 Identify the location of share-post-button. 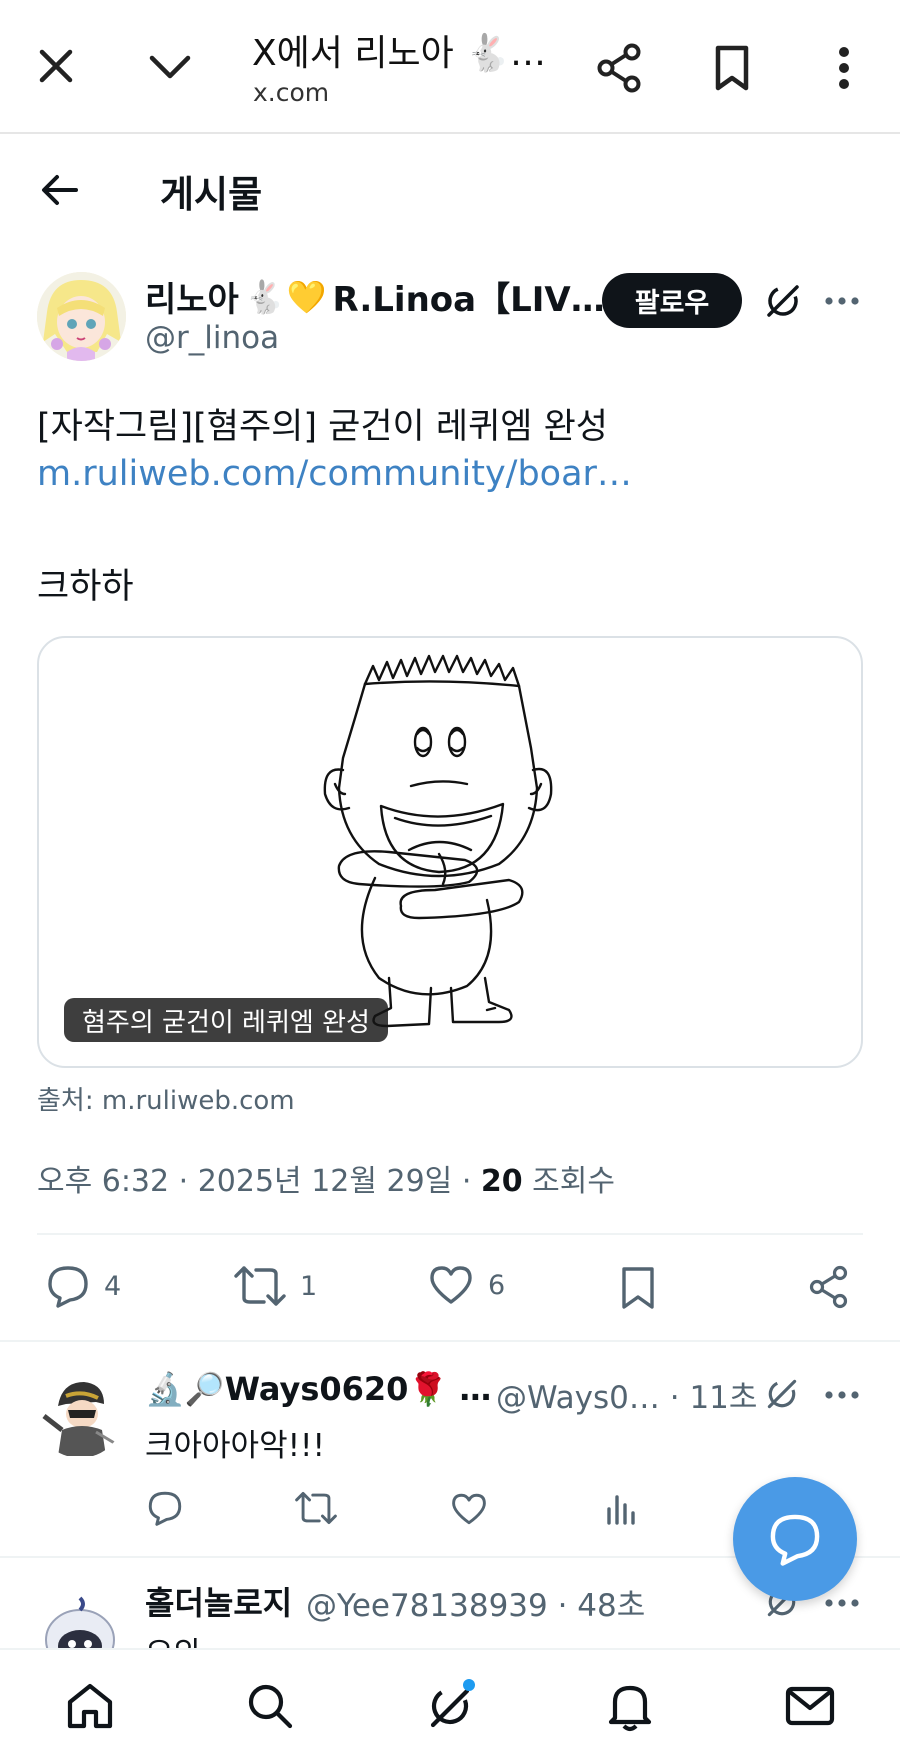
(829, 1287).